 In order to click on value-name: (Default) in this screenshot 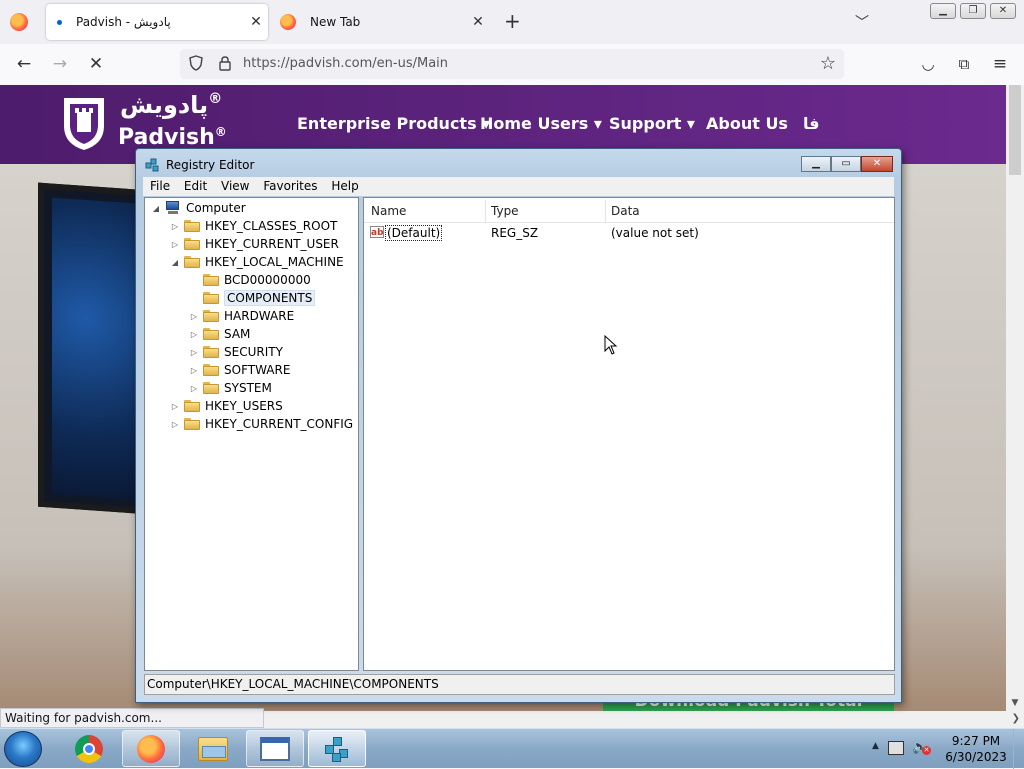, I will do `click(414, 233)`.